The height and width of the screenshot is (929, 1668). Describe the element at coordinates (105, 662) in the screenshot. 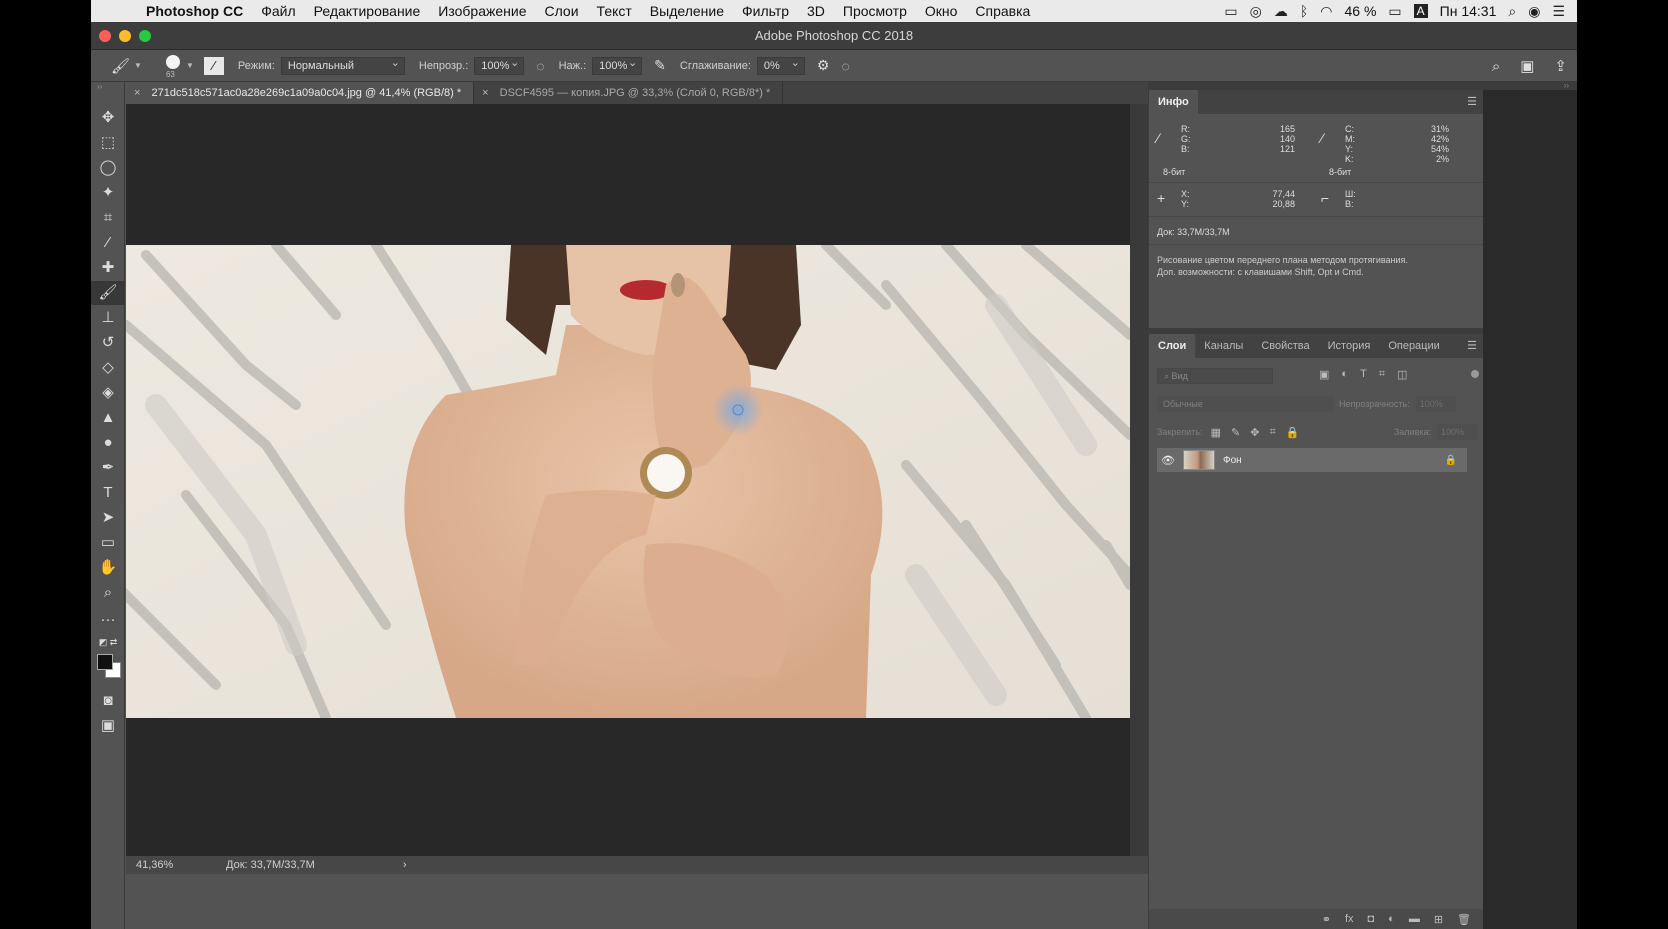

I see `foreground-color-swatch` at that location.